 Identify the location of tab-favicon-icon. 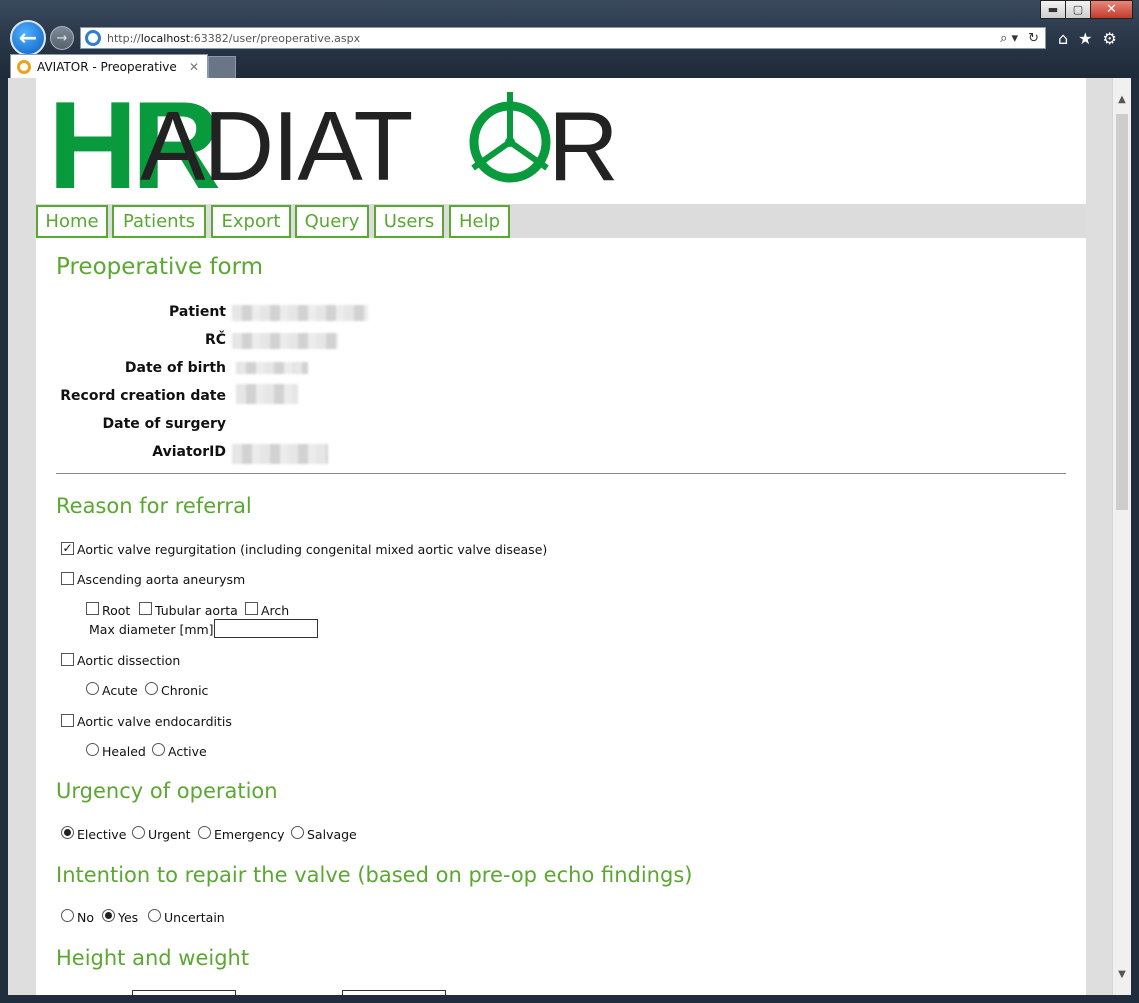
(24, 66).